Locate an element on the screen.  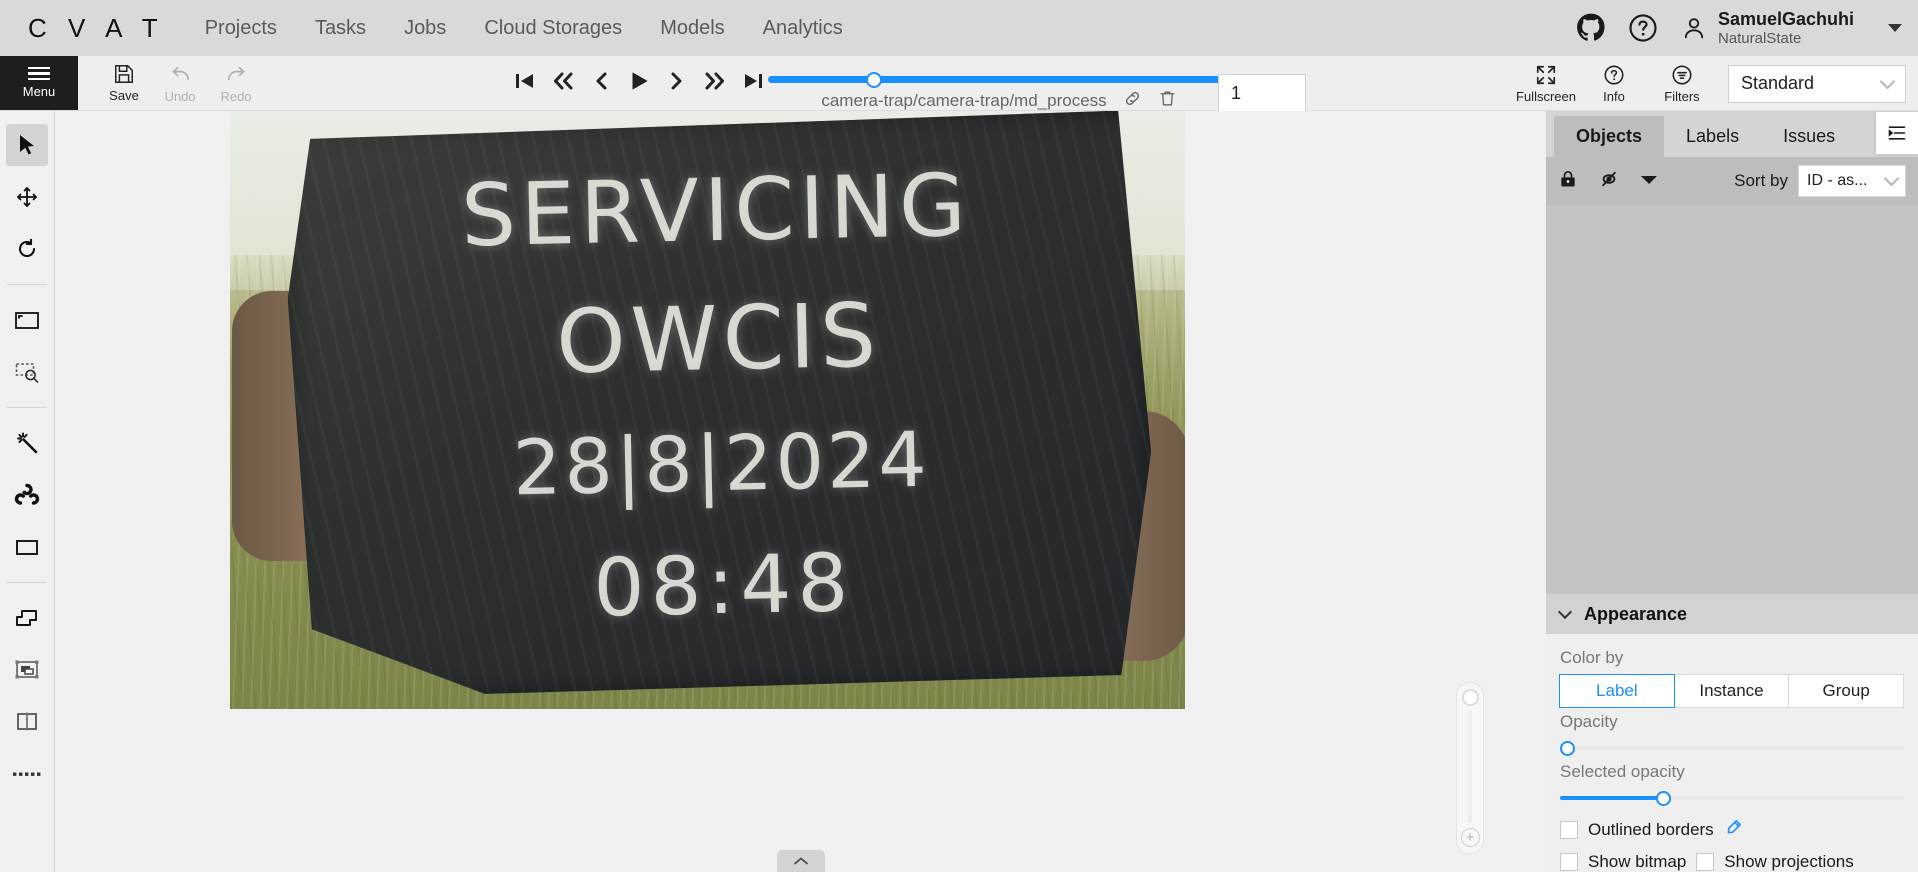
selected-opacity-slider is located at coordinates (1732, 798).